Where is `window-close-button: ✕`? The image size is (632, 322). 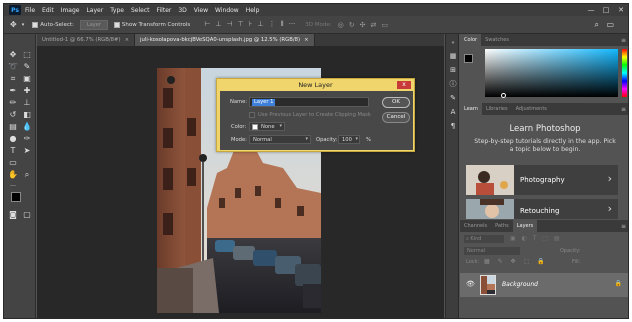
window-close-button: ✕ is located at coordinates (621, 10).